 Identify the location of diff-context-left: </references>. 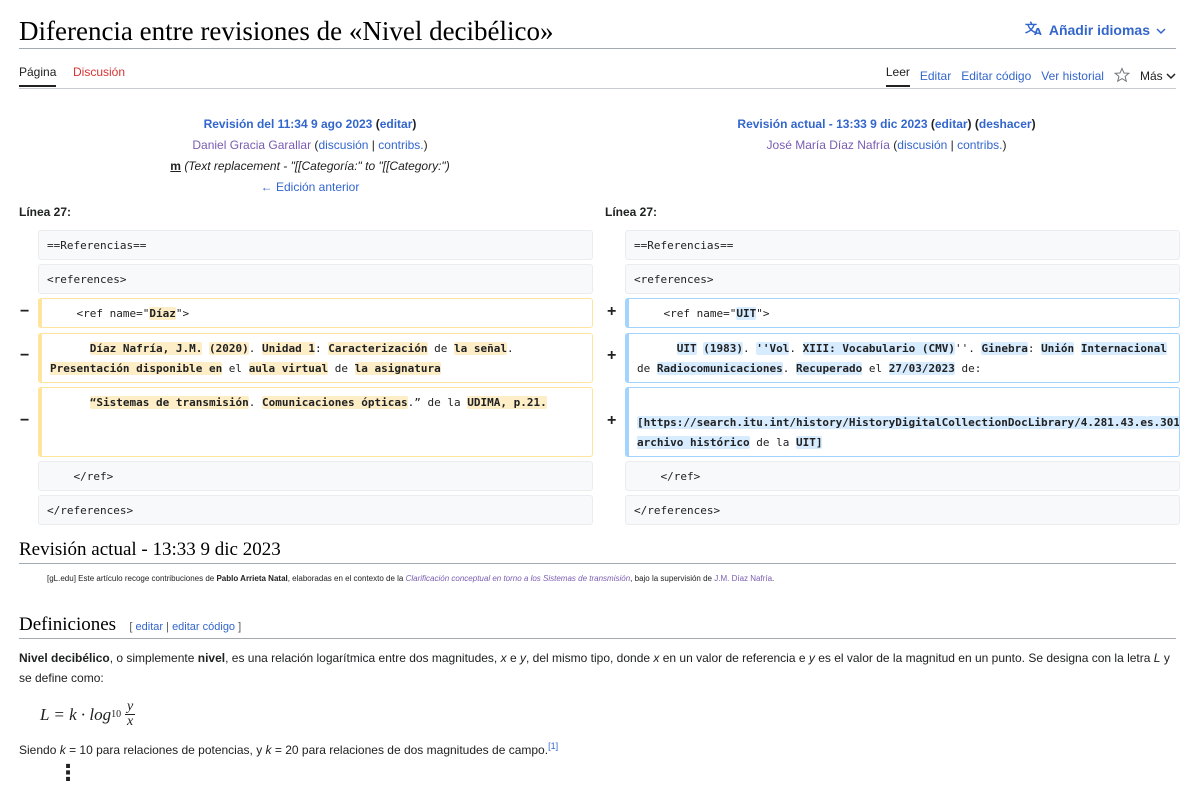
(315, 510).